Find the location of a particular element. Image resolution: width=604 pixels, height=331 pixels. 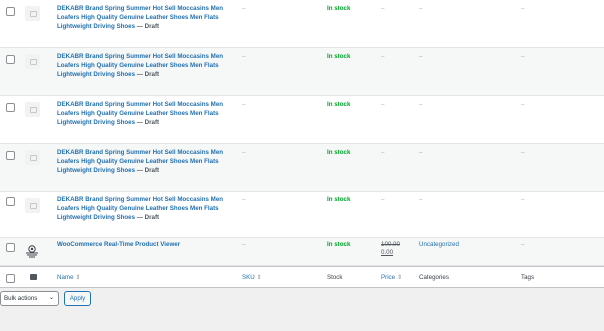

regular-price: 100.00 is located at coordinates (390, 244).